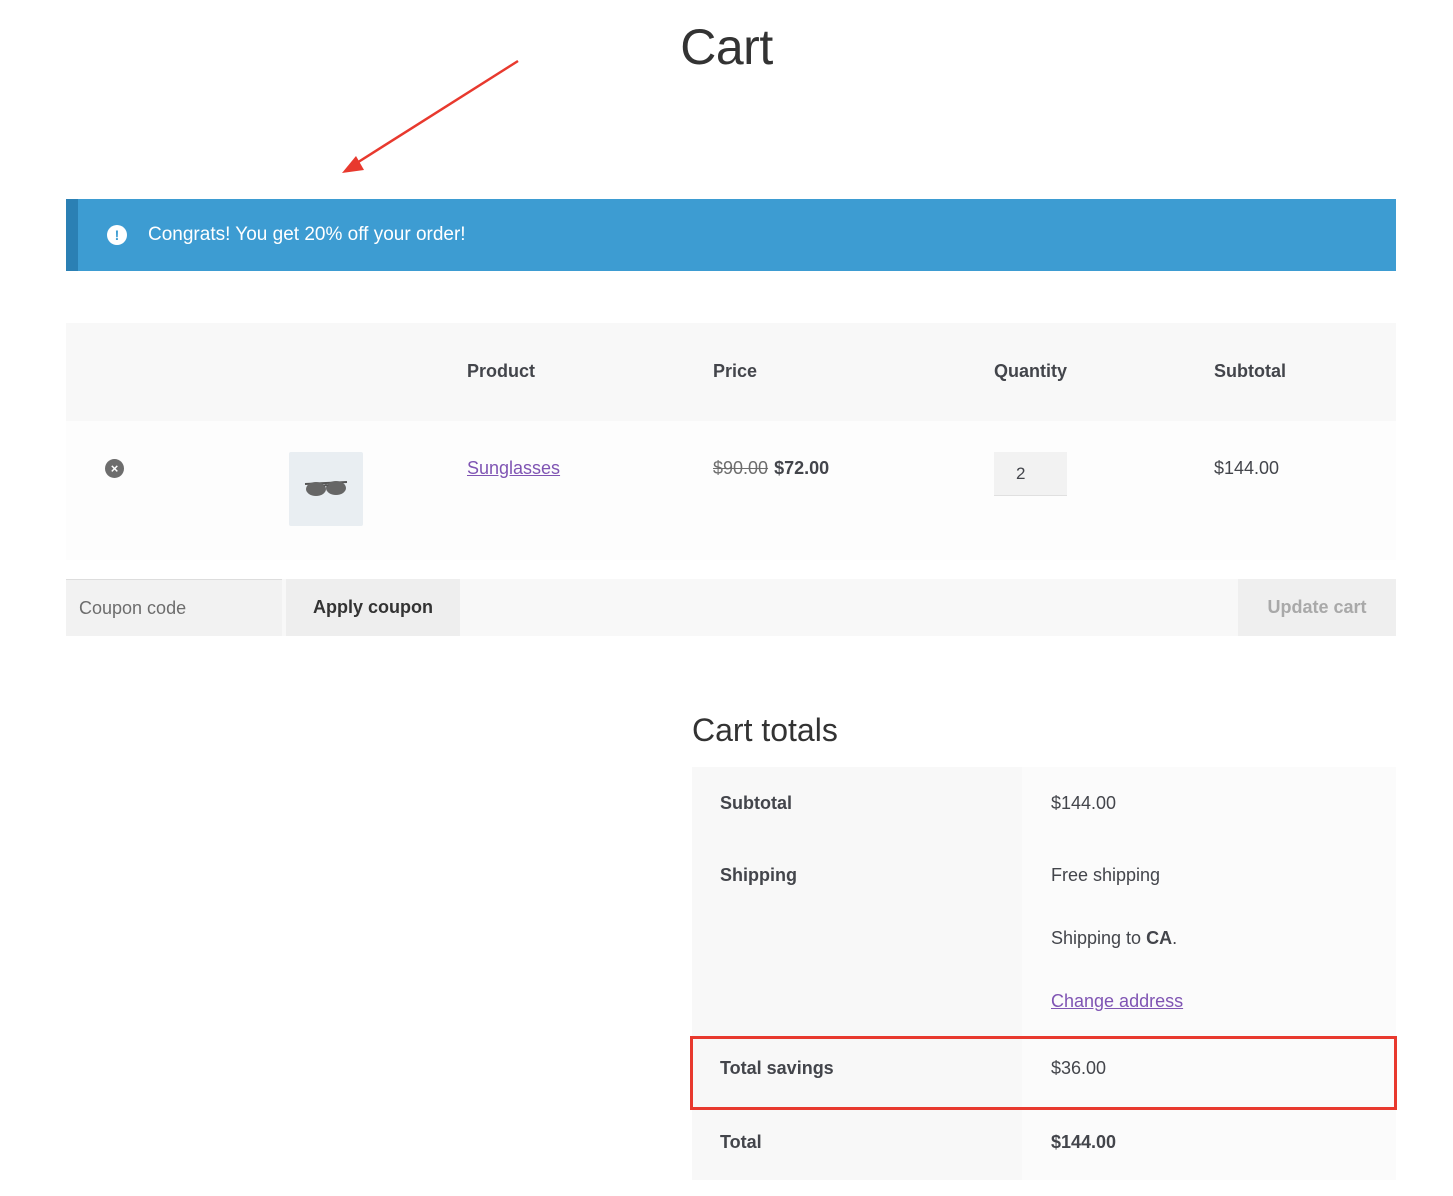  What do you see at coordinates (1250, 371) in the screenshot?
I see `header-subtotal: Subtotal` at bounding box center [1250, 371].